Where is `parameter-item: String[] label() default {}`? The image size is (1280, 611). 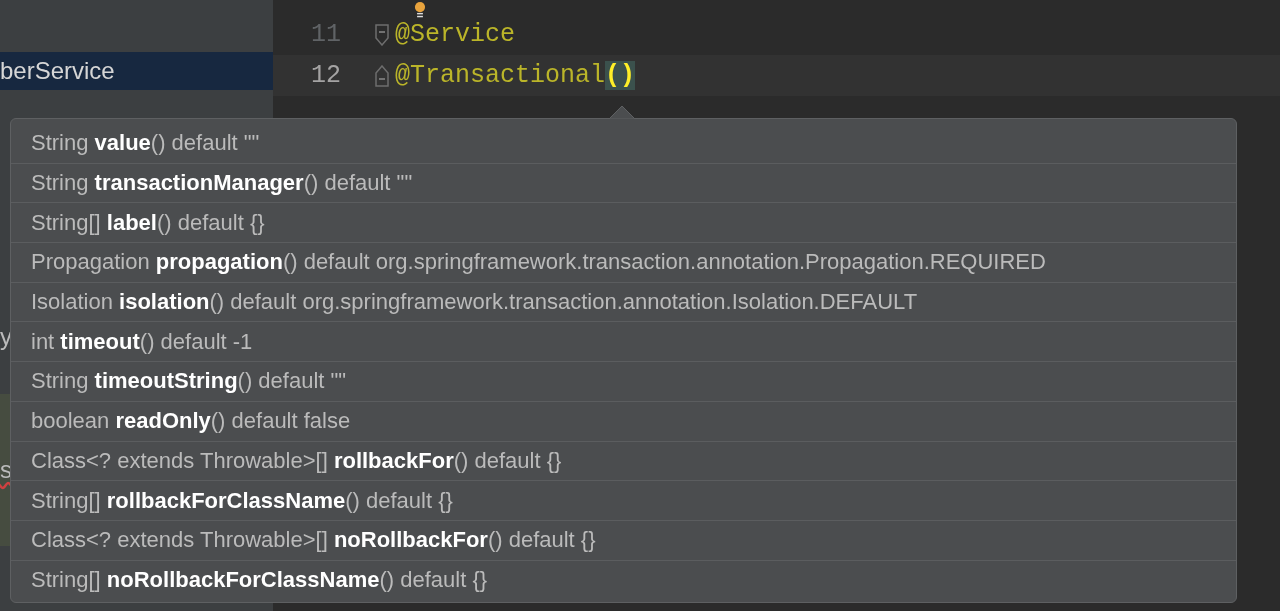
parameter-item: String[] label() default {} is located at coordinates (623, 223).